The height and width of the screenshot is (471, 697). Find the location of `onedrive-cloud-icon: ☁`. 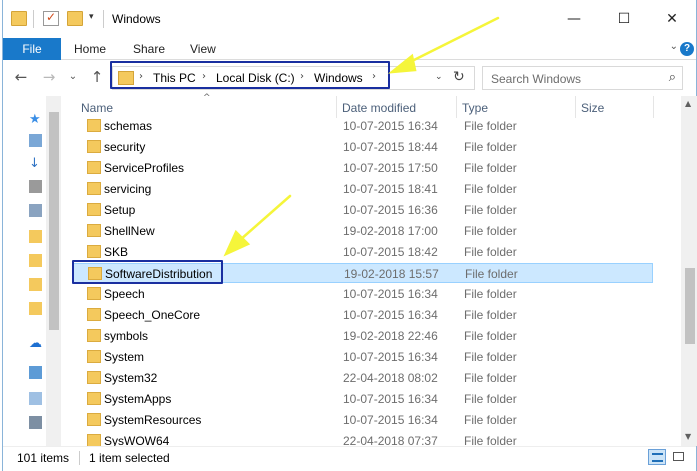

onedrive-cloud-icon: ☁ is located at coordinates (35, 343).